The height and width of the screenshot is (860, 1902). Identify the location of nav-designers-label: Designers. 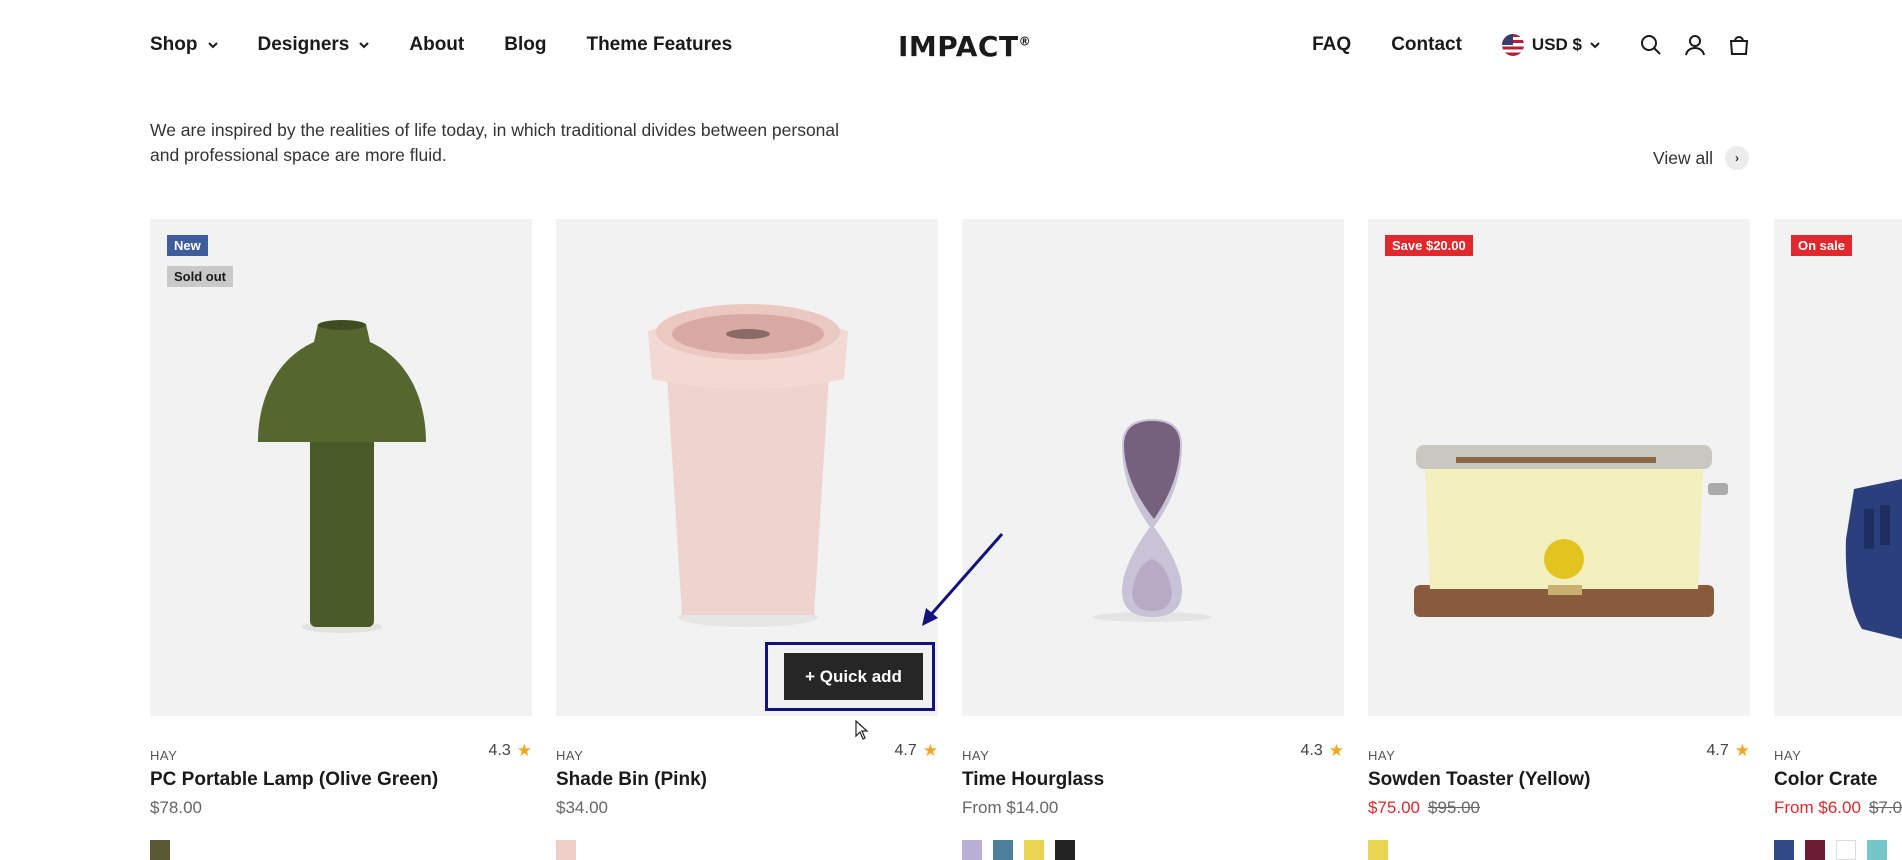
(303, 44).